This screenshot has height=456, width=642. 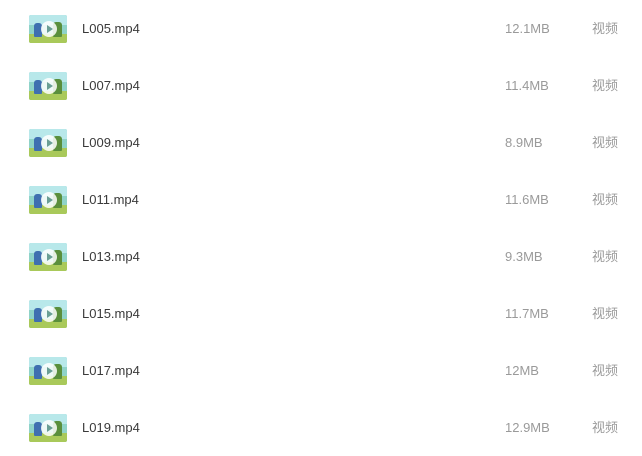 I want to click on file-row: L017.mp4 12MB 视频, so click(x=321, y=370).